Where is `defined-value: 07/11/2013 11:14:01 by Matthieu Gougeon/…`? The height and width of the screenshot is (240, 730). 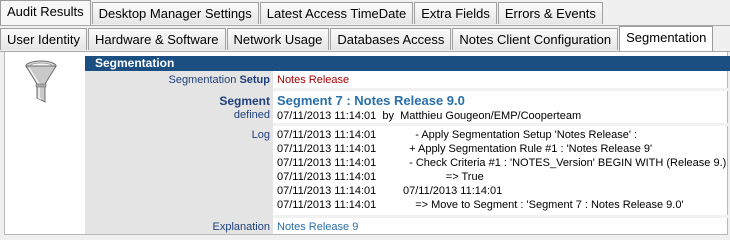 defined-value: 07/11/2013 11:14:01 by Matthieu Gougeon/… is located at coordinates (429, 116).